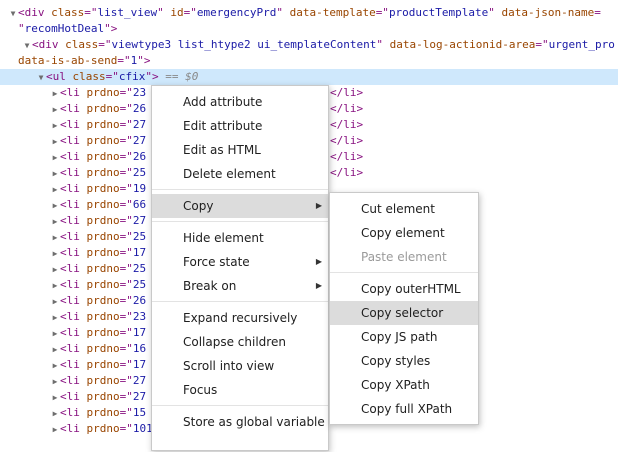 The width and height of the screenshot is (618, 452). What do you see at coordinates (404, 409) in the screenshot?
I see `submenu-item-copy-full-xpath: Copy full XPath` at bounding box center [404, 409].